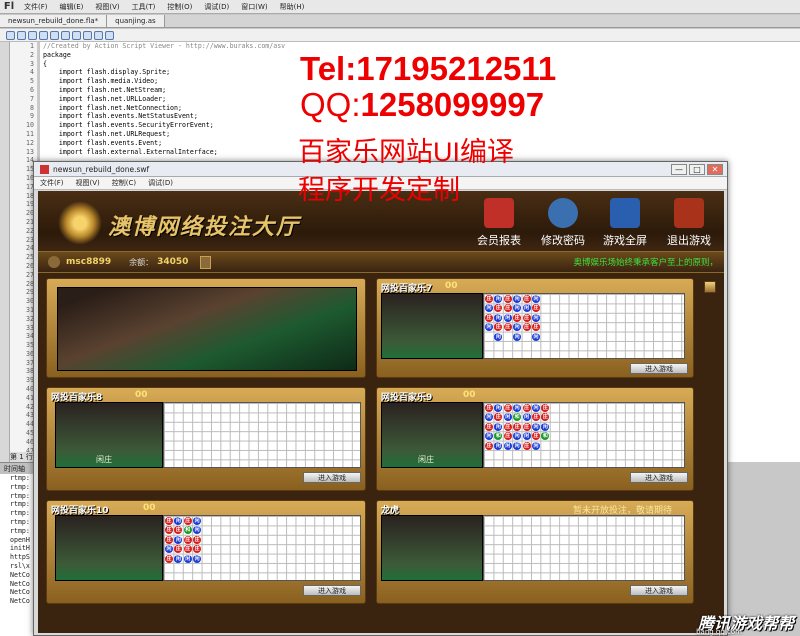  I want to click on tab-fla-file: newsun_rebuild_done.fla*, so click(54, 21).